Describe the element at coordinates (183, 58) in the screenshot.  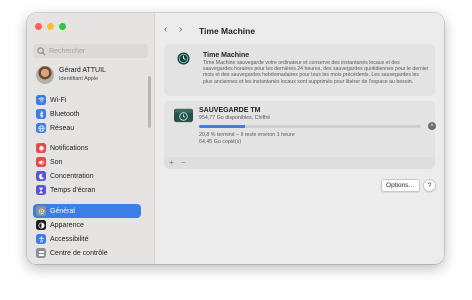
I see `time-machine-icon` at that location.